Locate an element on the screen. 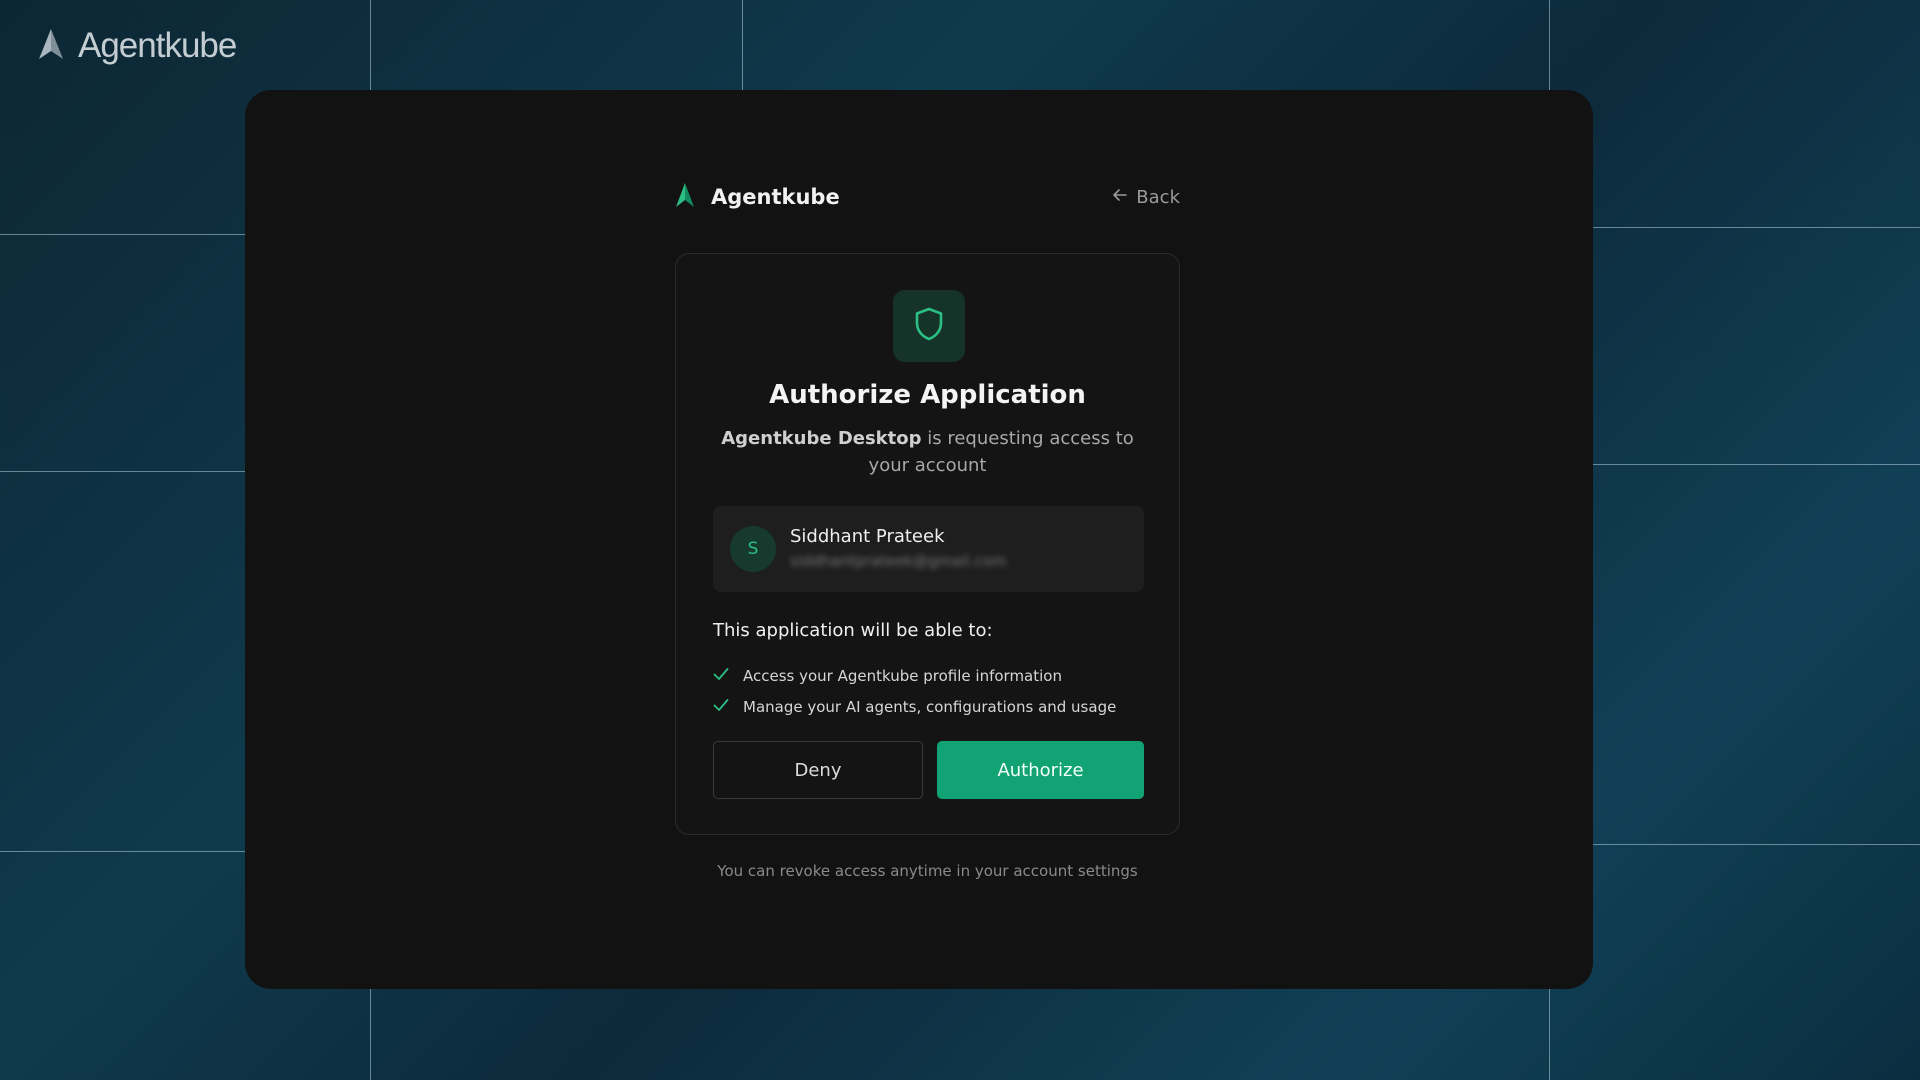 This screenshot has height=1080, width=1920. shield-icon is located at coordinates (929, 326).